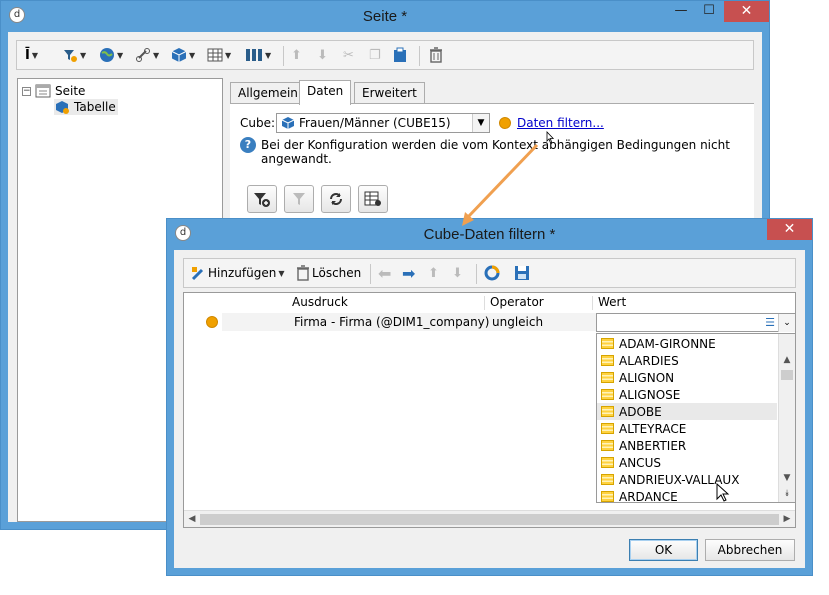 Image resolution: width=829 pixels, height=595 pixels. I want to click on scroll-end-icon: ⯯, so click(787, 494).